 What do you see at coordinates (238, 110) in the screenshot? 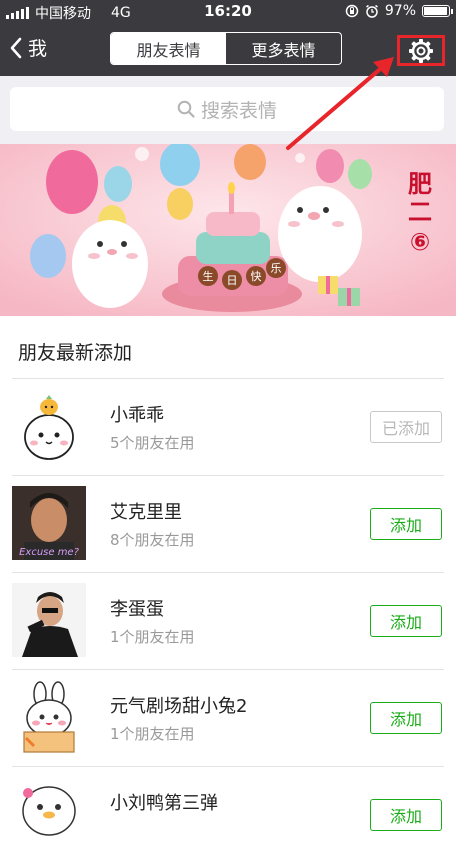
I see `search-placeholder: 搜索表情` at bounding box center [238, 110].